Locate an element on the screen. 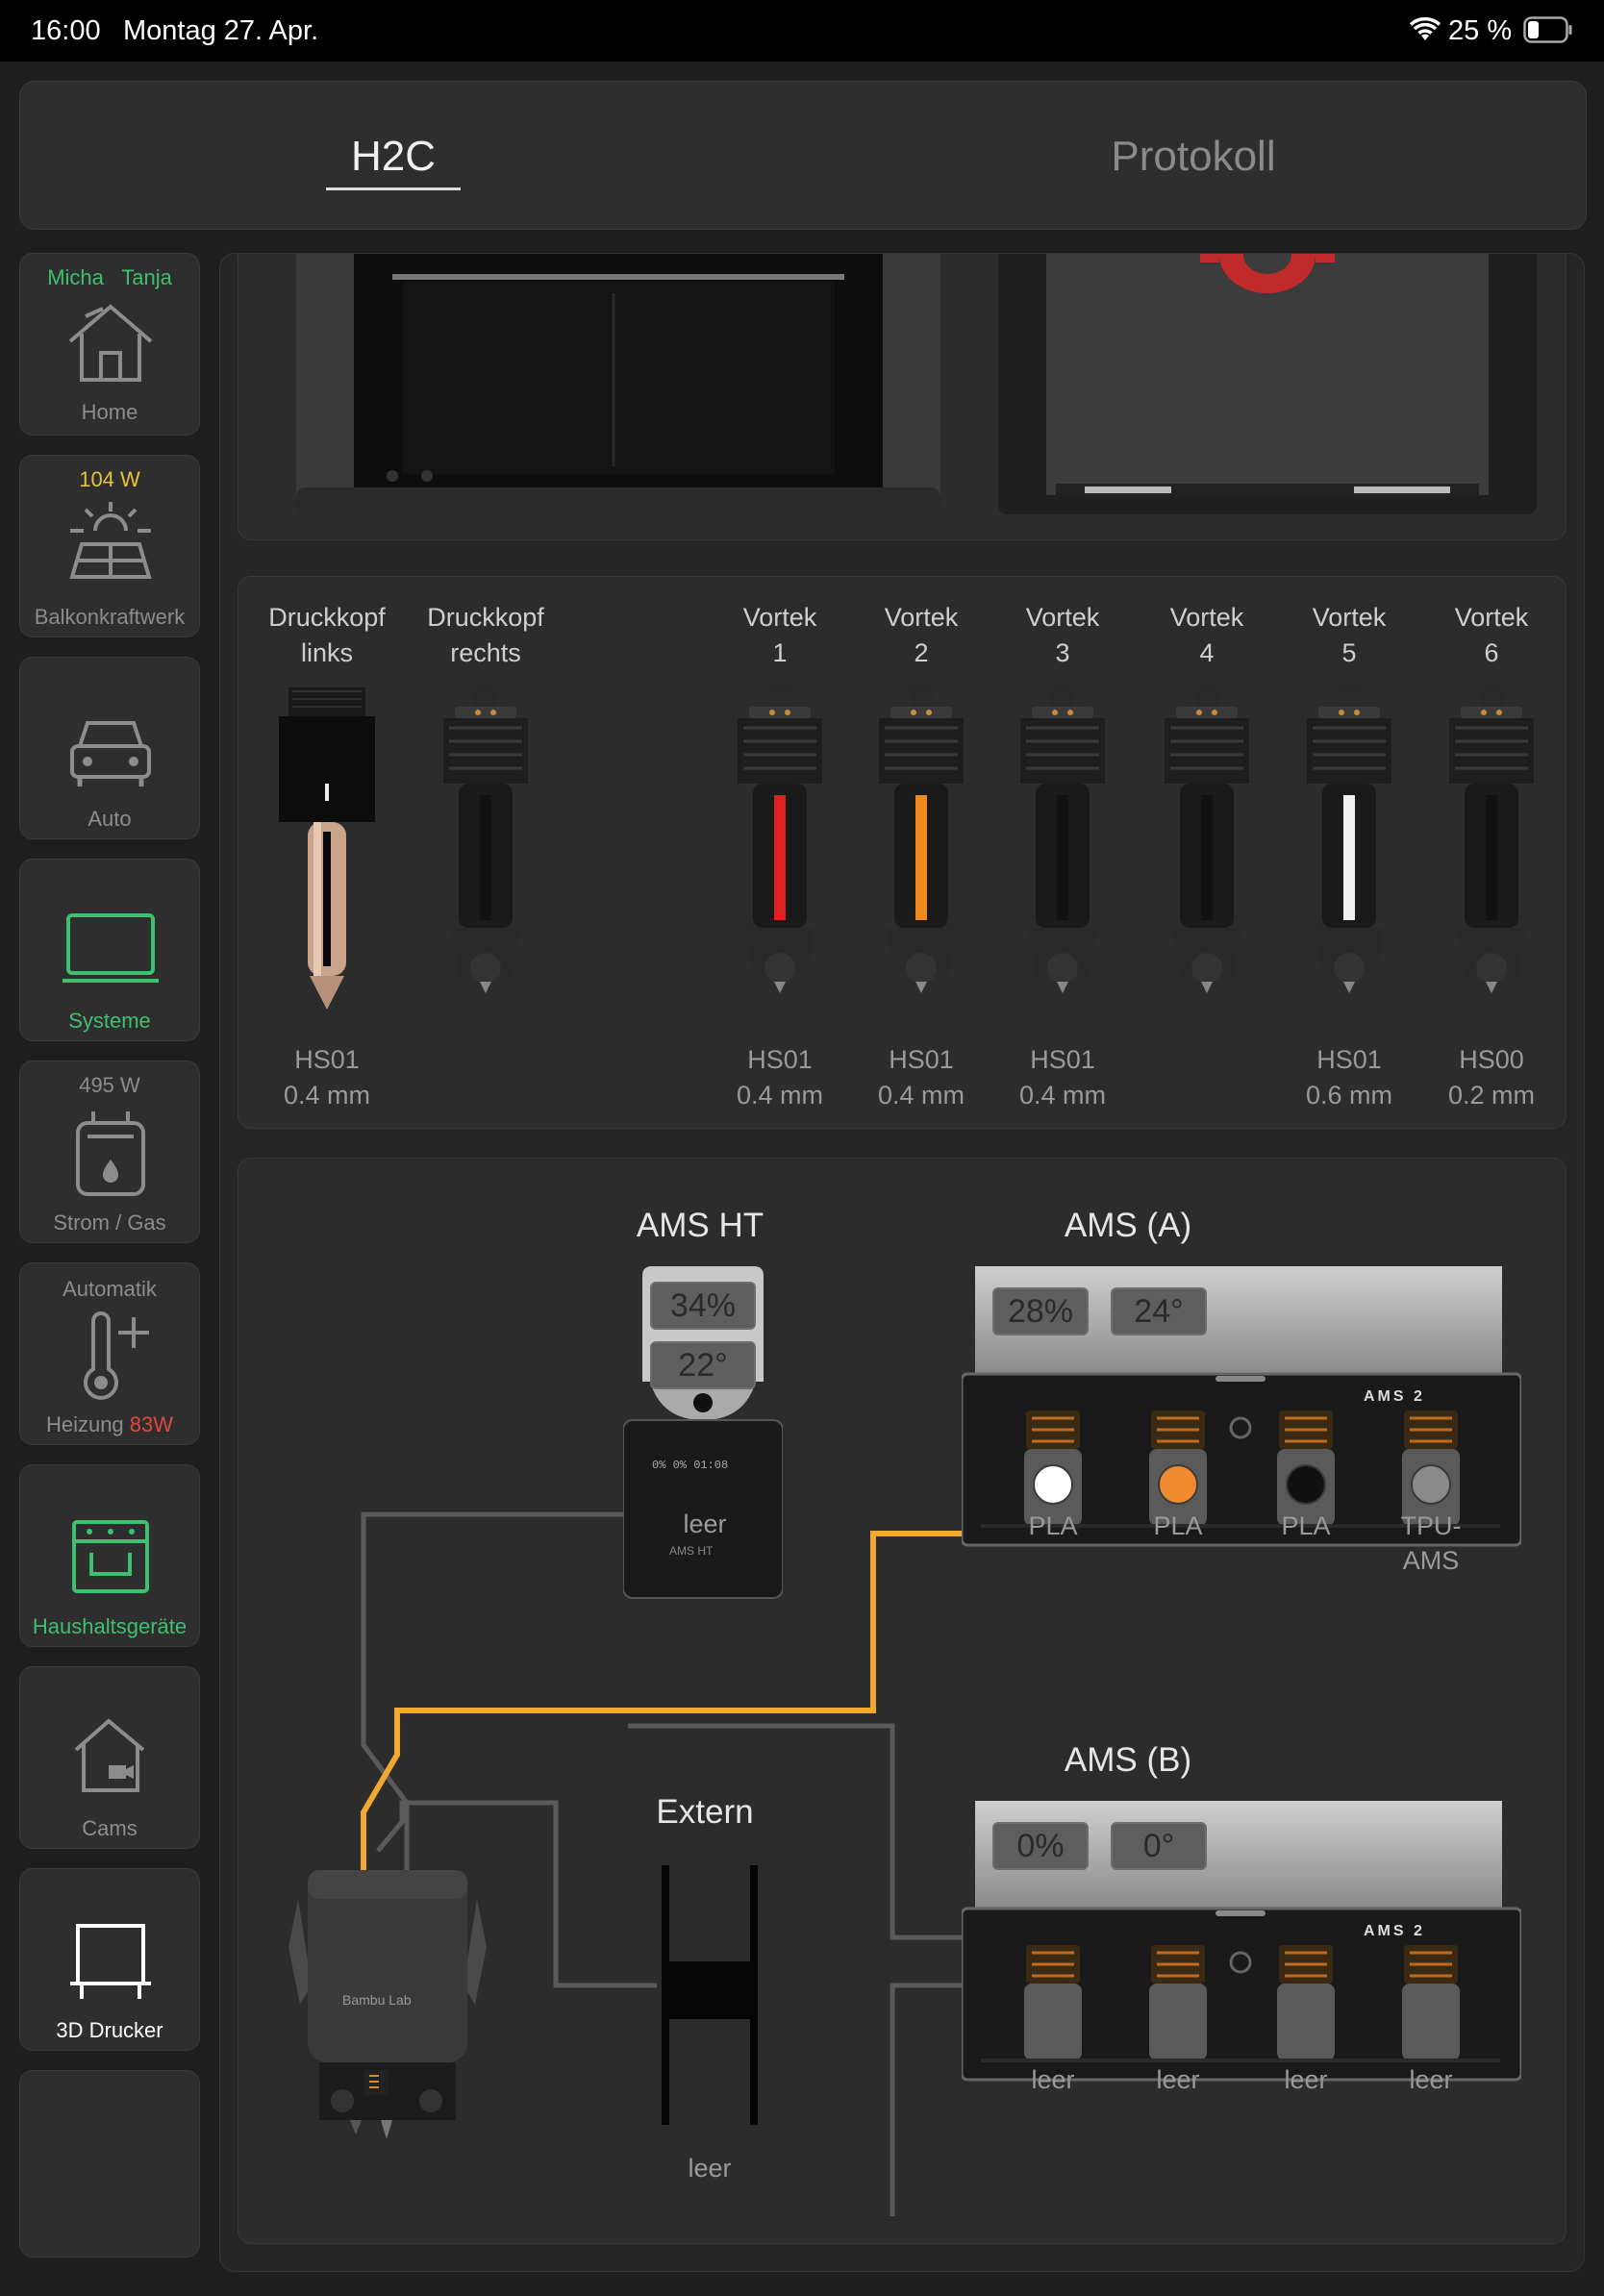 The image size is (1604, 2296). nozzle-title-line2: 6 is located at coordinates (1491, 652).